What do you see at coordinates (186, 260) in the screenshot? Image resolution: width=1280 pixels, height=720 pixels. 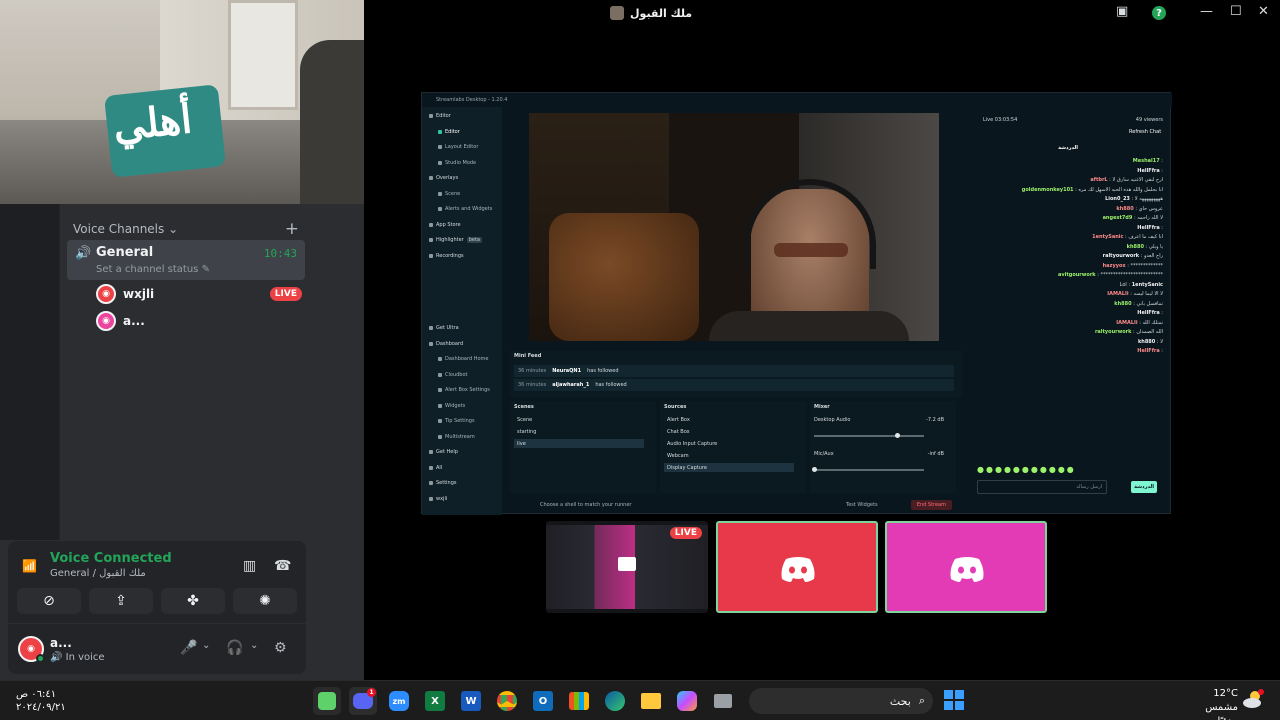 I see `voice-channel-general: 🔊 General 10:43 Set a channel status ✎` at bounding box center [186, 260].